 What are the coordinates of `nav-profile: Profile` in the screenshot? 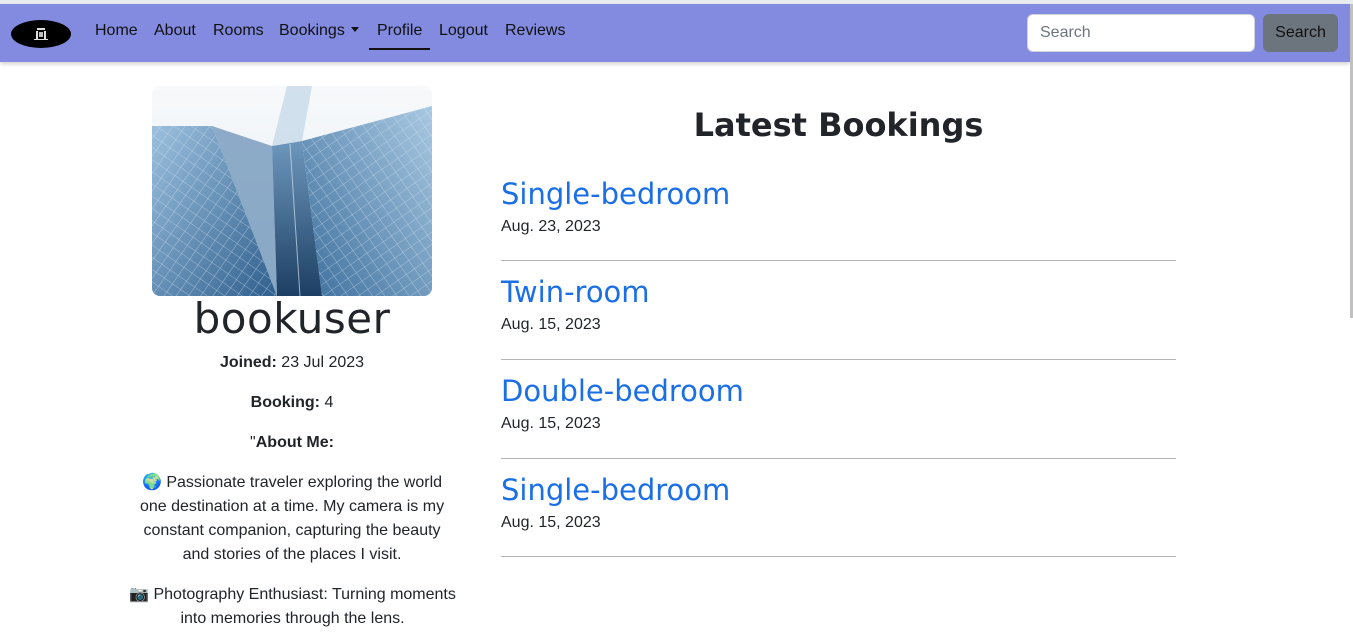 It's located at (400, 36).